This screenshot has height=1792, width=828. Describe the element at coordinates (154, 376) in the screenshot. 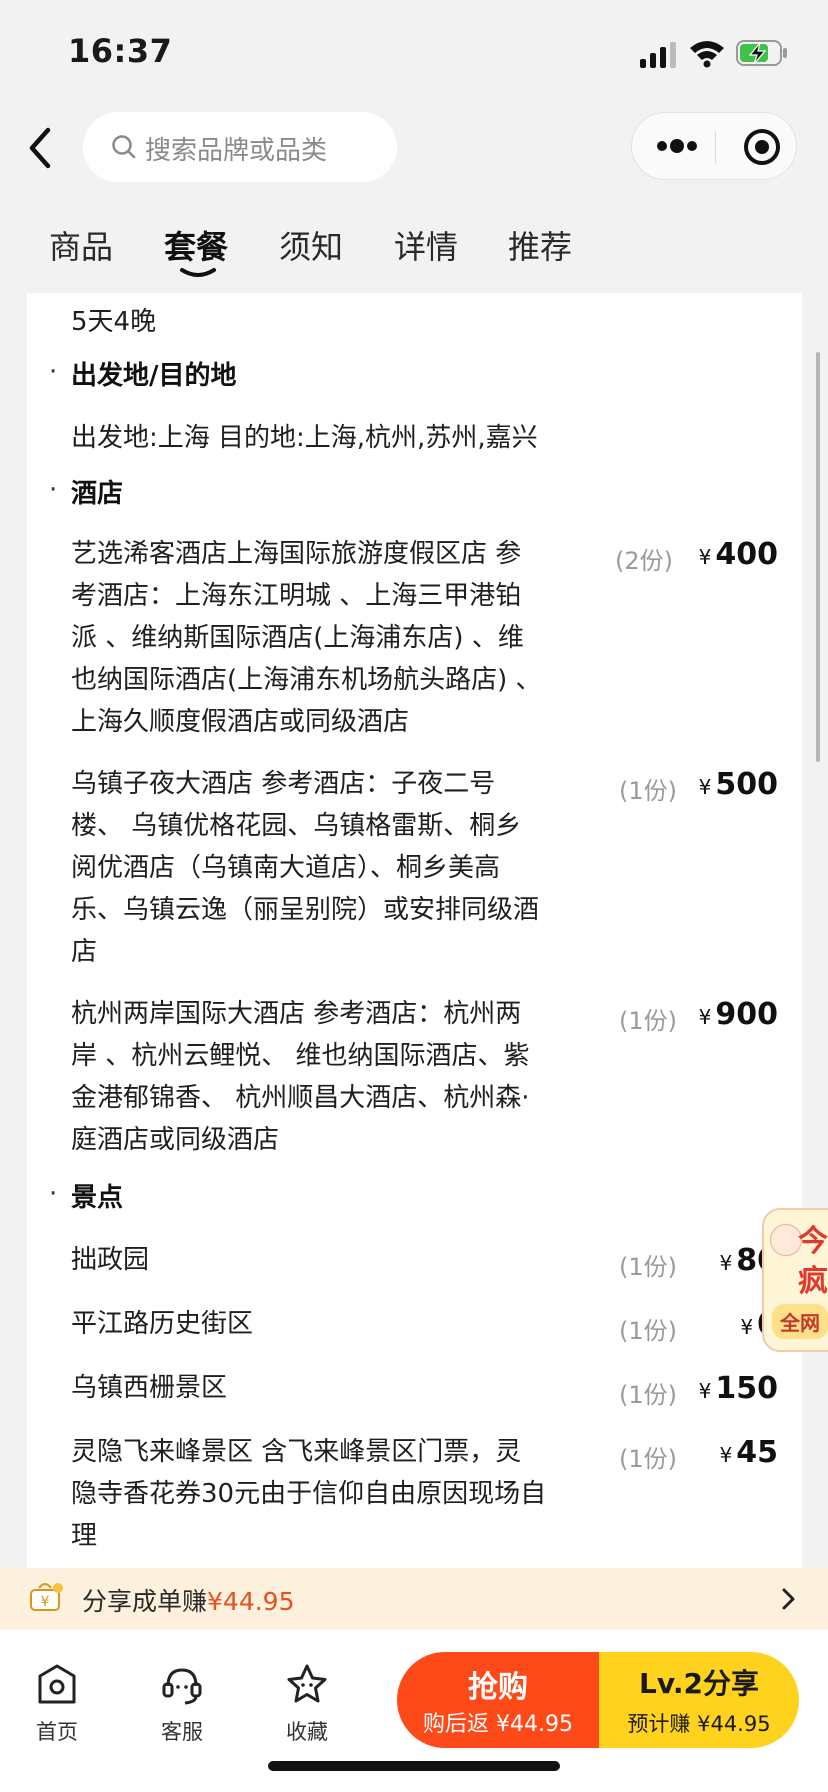

I see `section-title-departure: 出发地/目的地` at that location.